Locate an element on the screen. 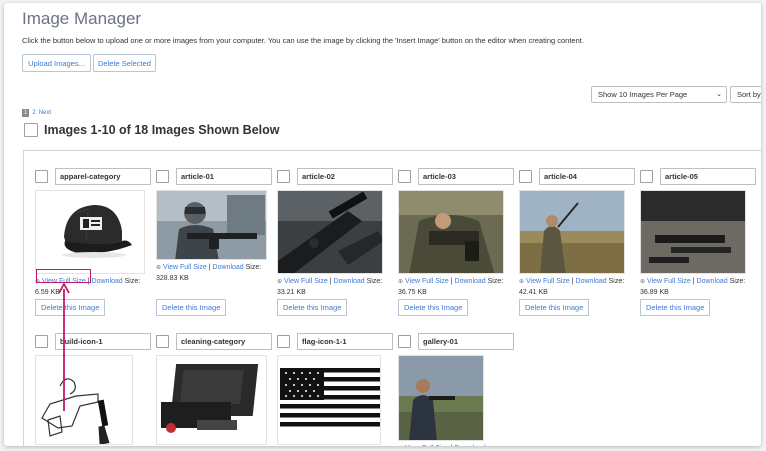  images-heading: Images 1-10 of 18 Images Shown Below is located at coordinates (152, 130).